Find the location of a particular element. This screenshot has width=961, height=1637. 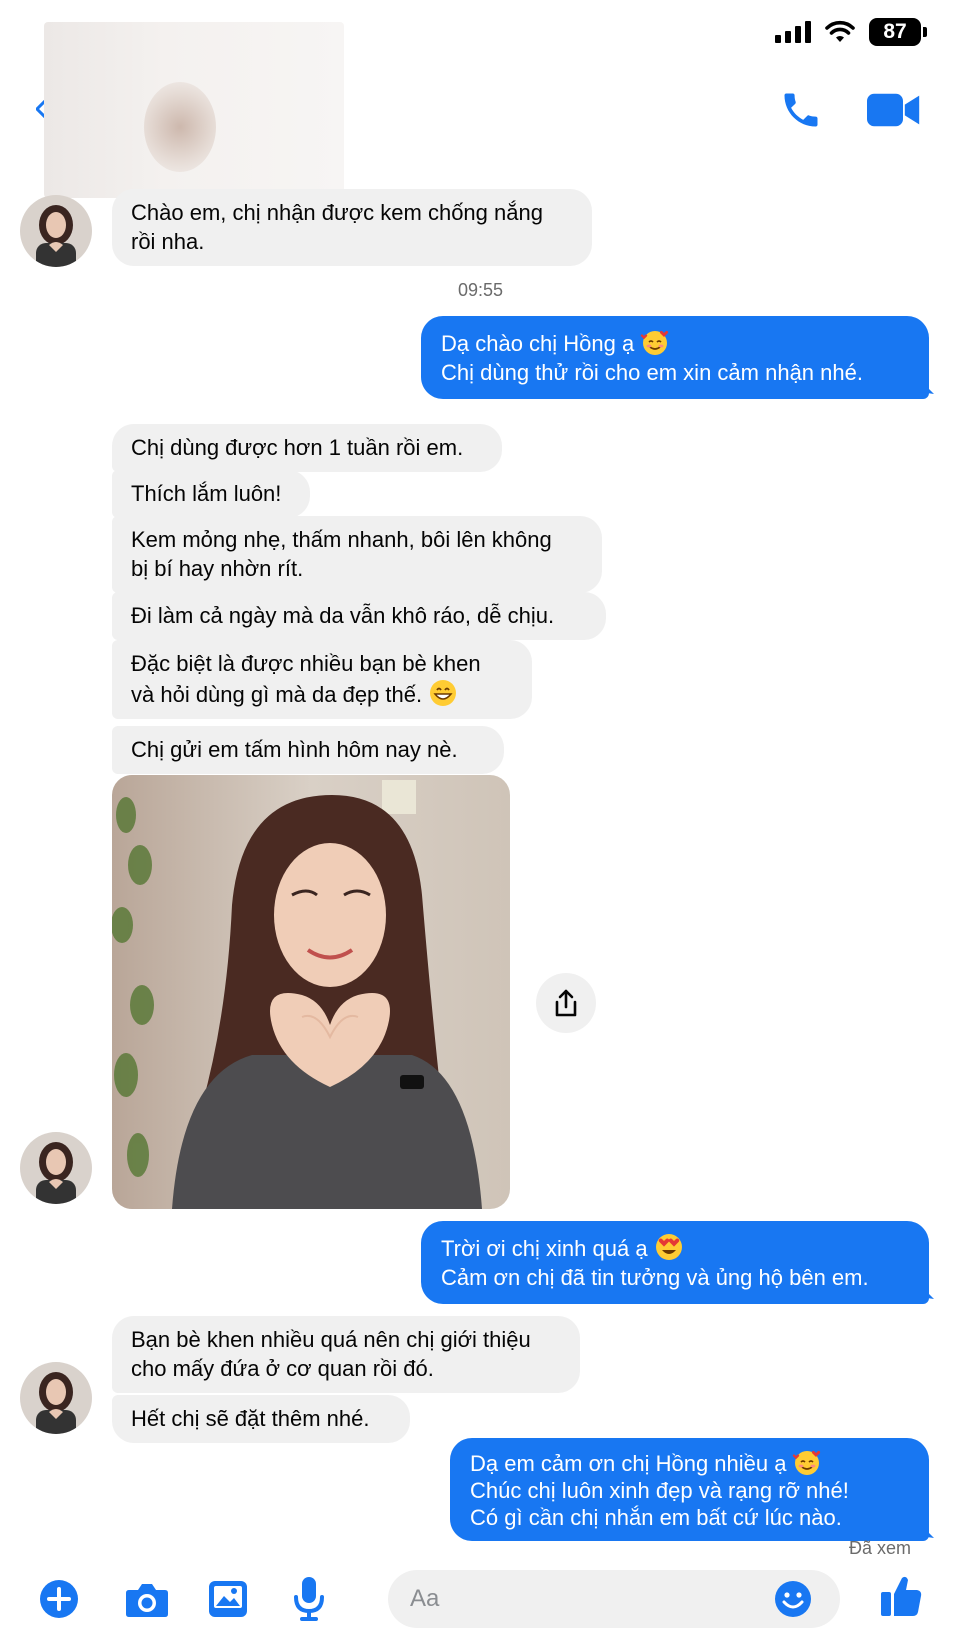

message-input-placeholder: Aa is located at coordinates (425, 1598).